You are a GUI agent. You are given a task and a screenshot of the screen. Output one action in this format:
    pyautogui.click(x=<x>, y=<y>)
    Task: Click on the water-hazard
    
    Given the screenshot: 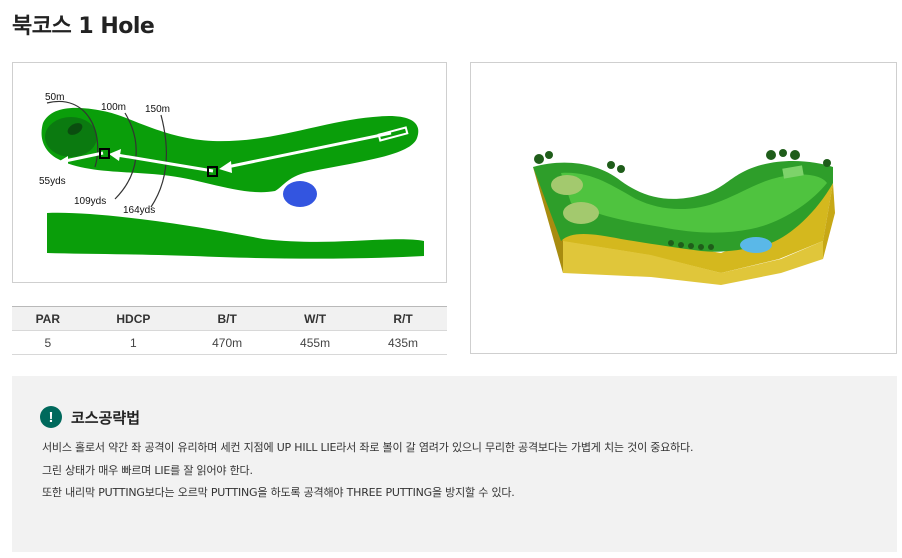 What is the action you would take?
    pyautogui.click(x=300, y=194)
    